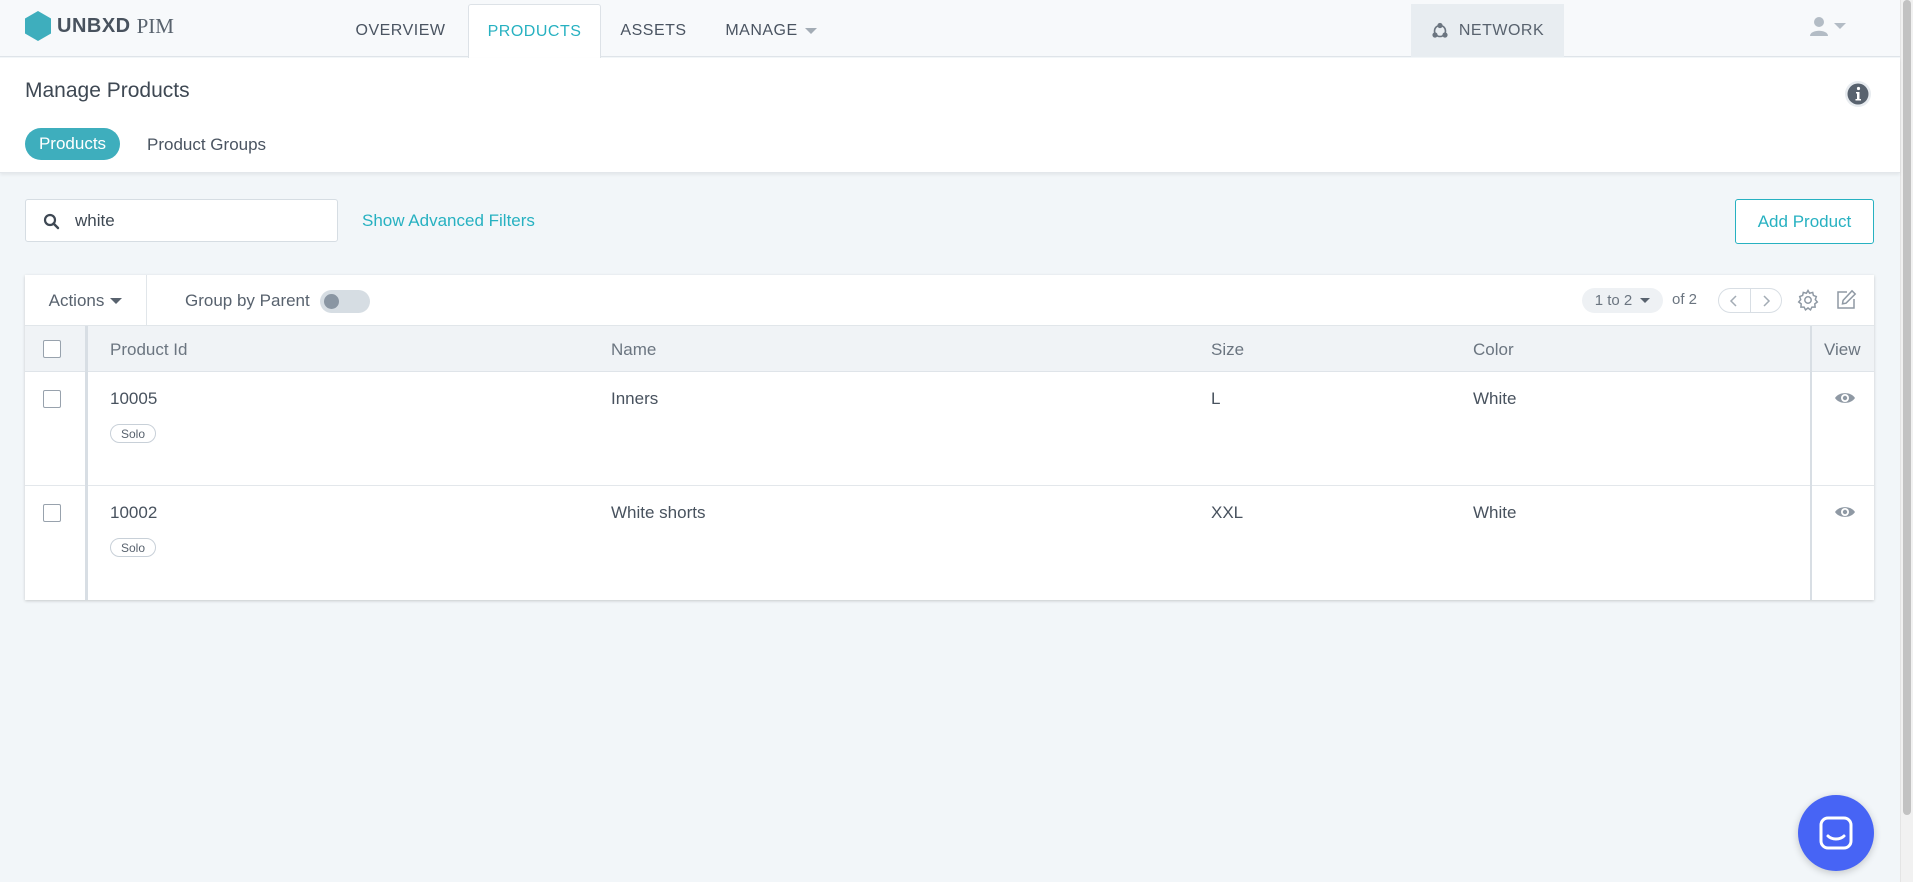  I want to click on page-title: Manage Products, so click(107, 90).